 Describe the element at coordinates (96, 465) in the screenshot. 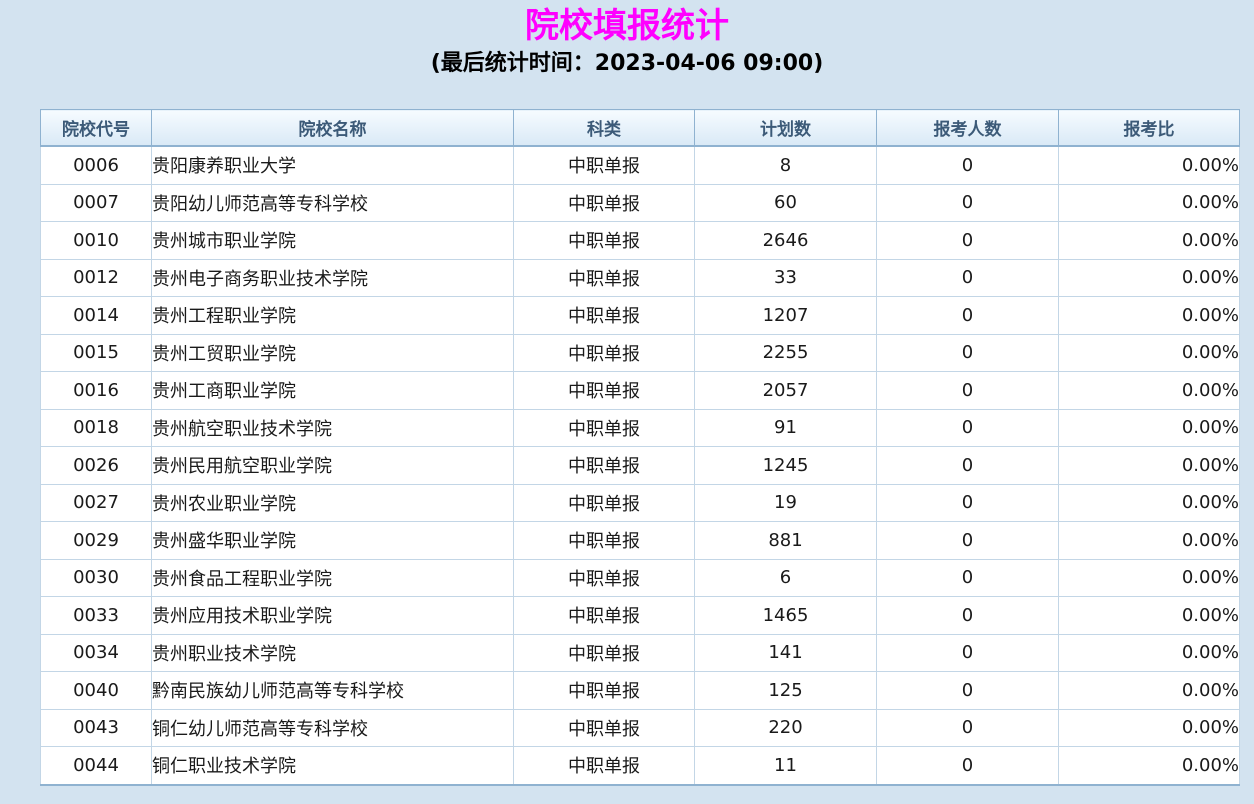

I see `school-code-cell: 0026` at that location.